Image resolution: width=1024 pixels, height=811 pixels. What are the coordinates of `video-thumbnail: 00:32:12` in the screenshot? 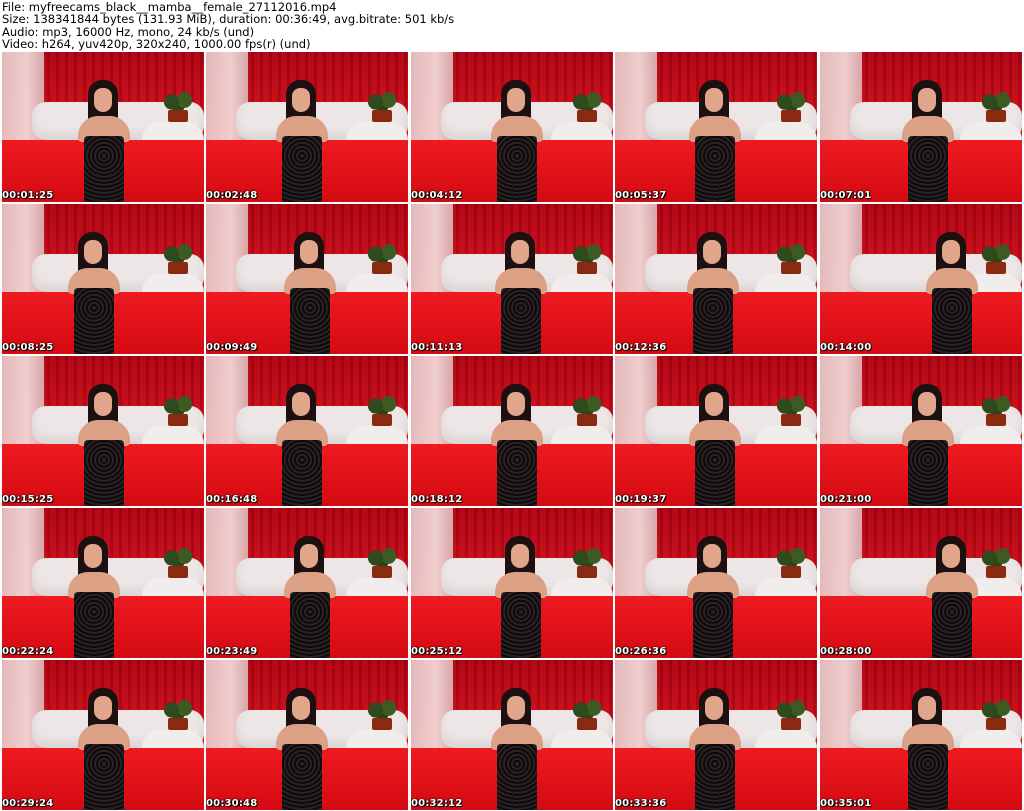 It's located at (512, 735).